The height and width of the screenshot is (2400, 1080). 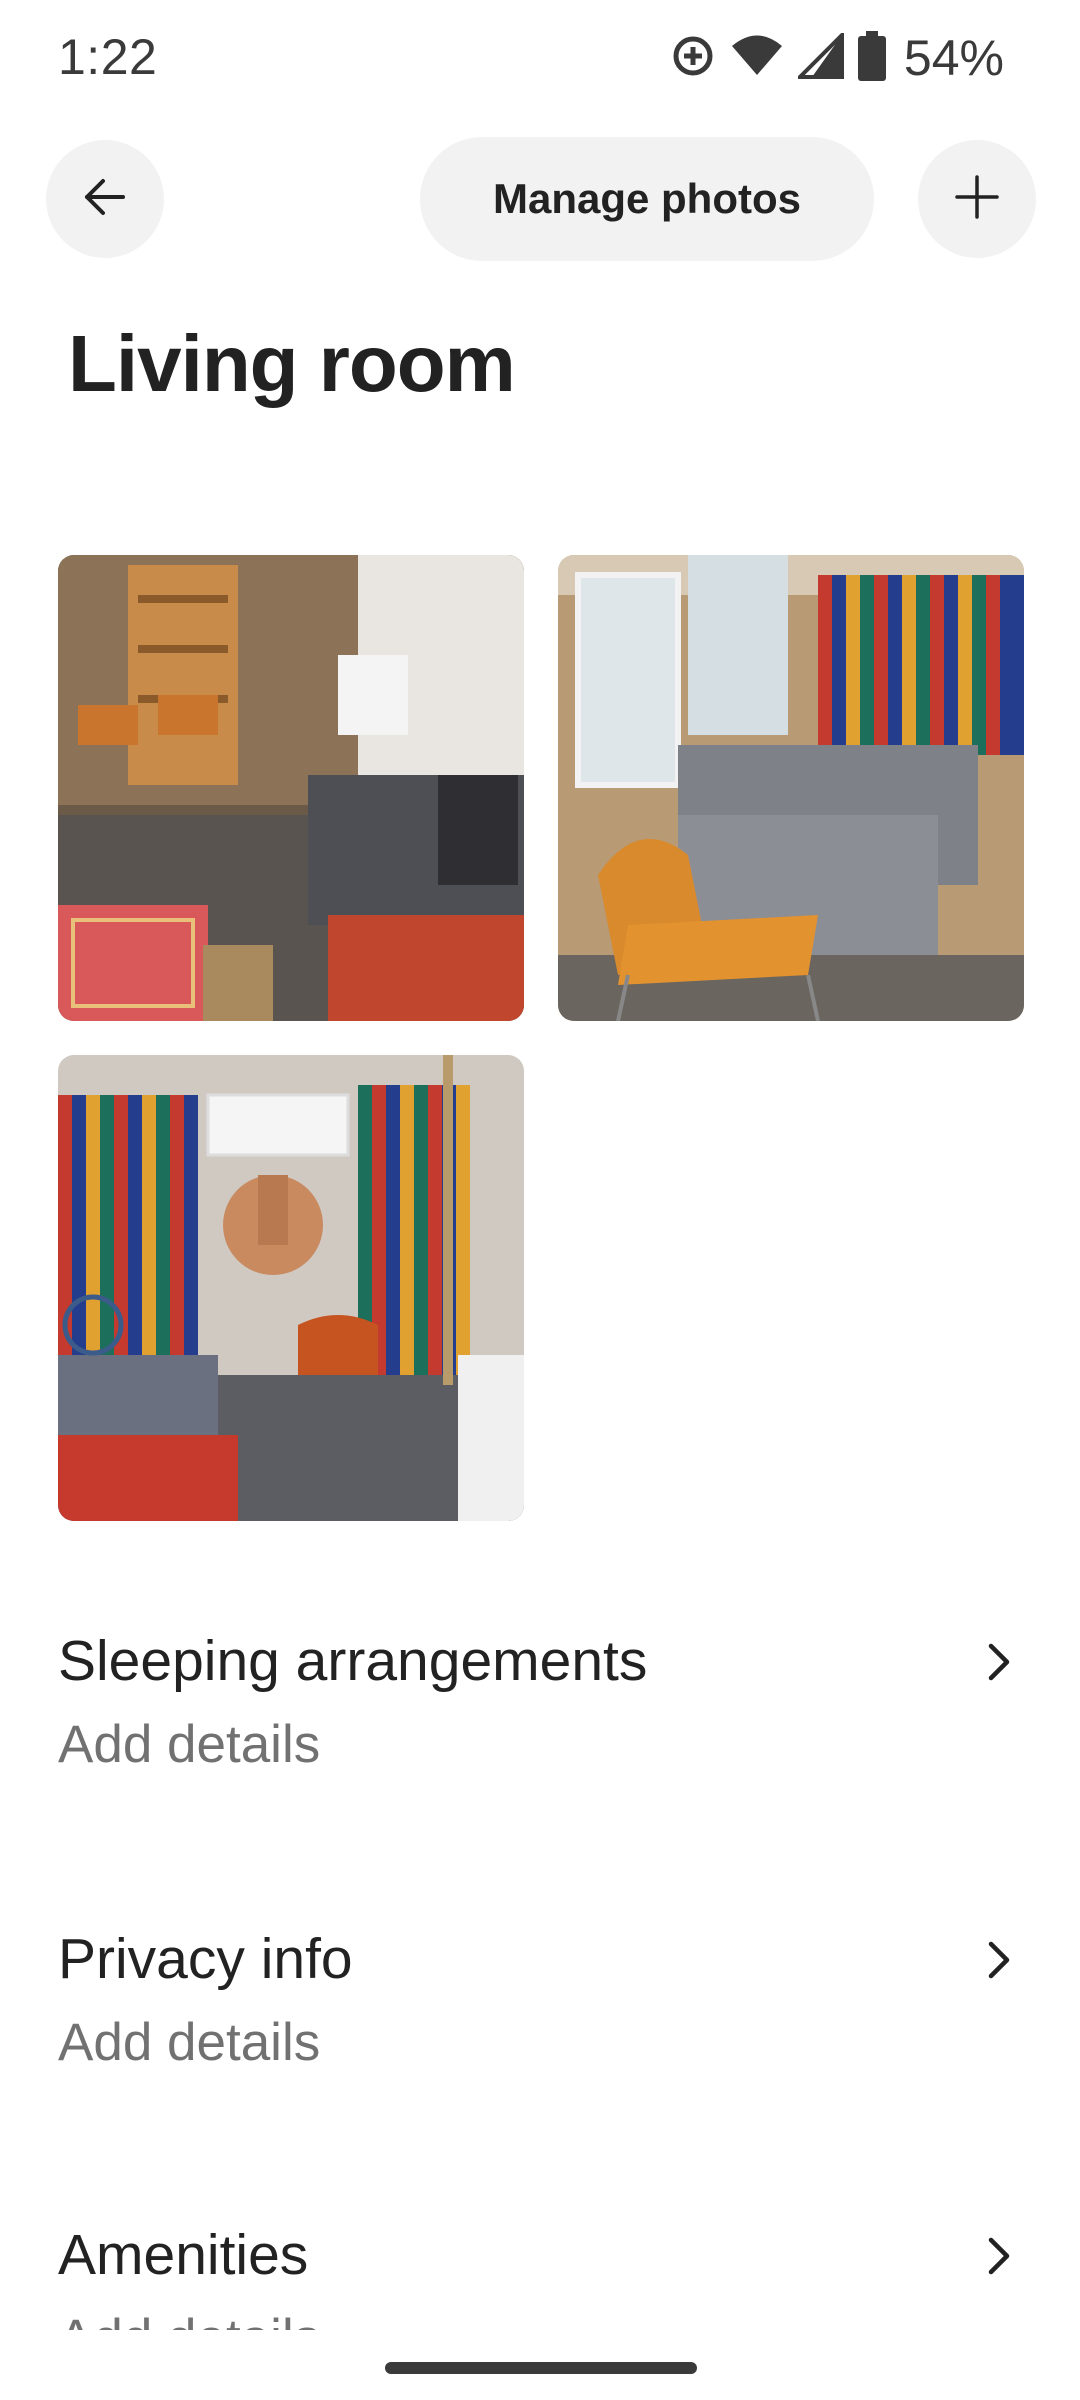 What do you see at coordinates (953, 58) in the screenshot?
I see `battery-percent: 54%` at bounding box center [953, 58].